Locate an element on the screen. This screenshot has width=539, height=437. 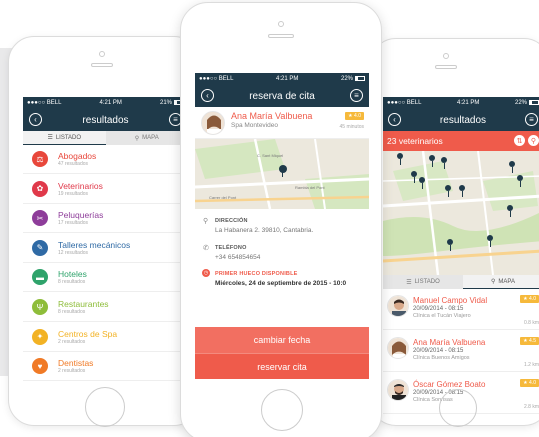
bed-icon: ▬ is located at coordinates (40, 277).